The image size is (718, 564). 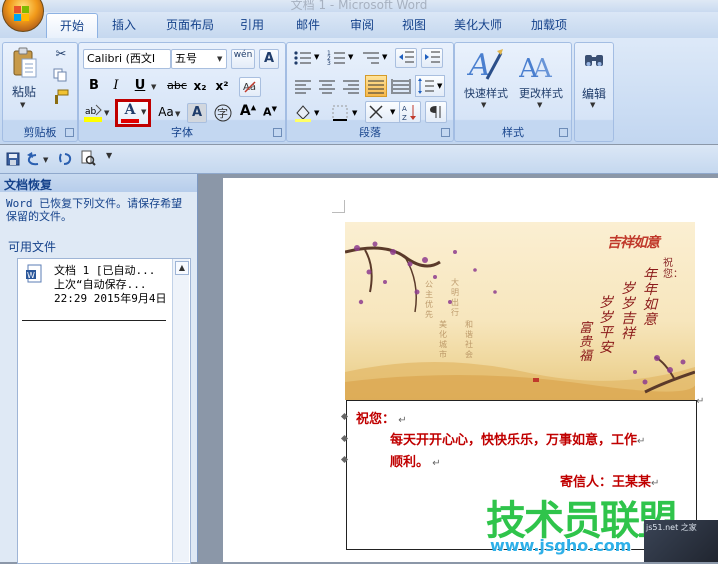 What do you see at coordinates (410, 462) in the screenshot?
I see `letter-body-line-2-text: 顺利。` at bounding box center [410, 462].